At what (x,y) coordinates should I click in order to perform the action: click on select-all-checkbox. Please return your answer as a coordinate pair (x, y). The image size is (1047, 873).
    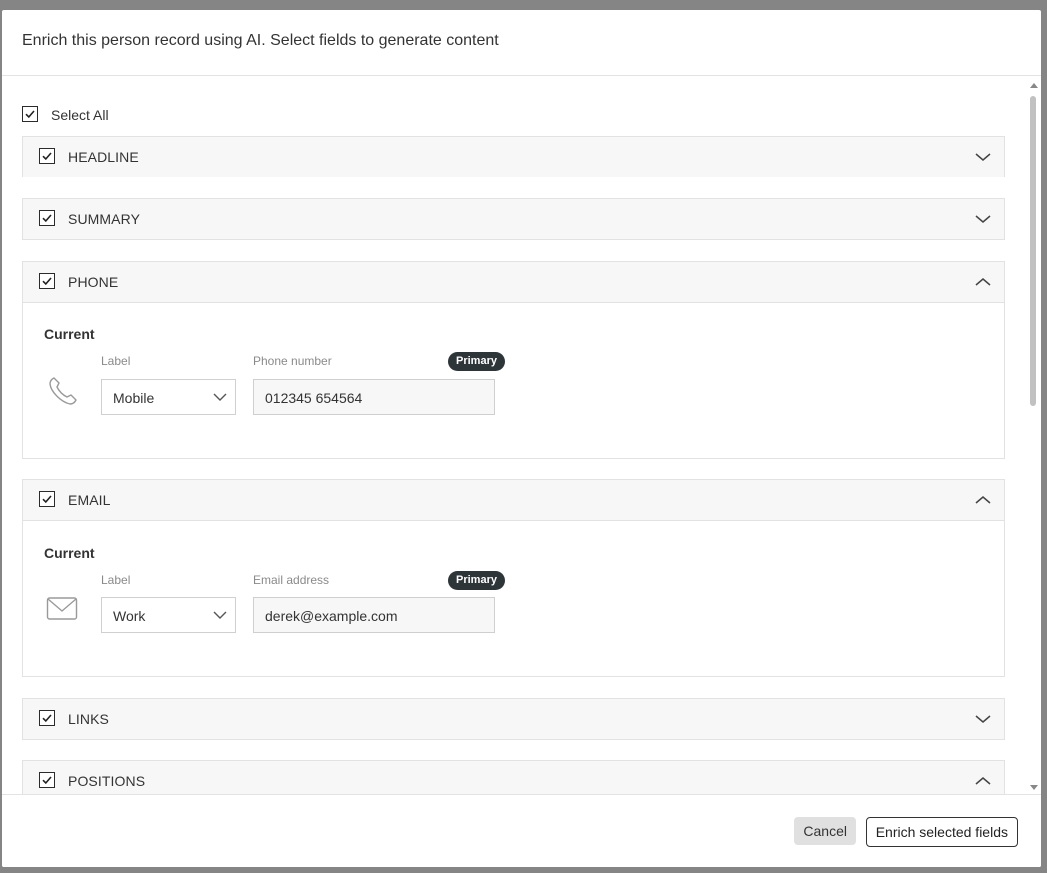
    Looking at the image, I should click on (30, 114).